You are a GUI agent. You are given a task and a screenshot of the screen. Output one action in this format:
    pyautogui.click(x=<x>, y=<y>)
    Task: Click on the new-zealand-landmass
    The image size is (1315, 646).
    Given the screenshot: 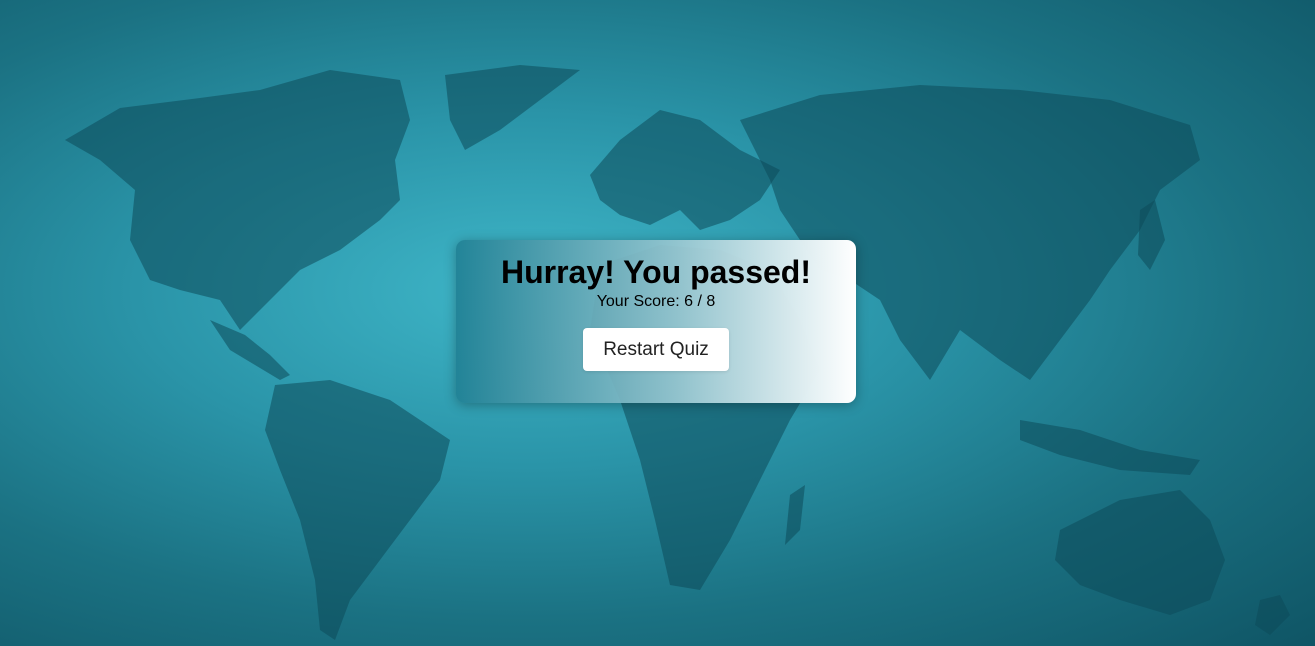 What is the action you would take?
    pyautogui.click(x=1272, y=615)
    